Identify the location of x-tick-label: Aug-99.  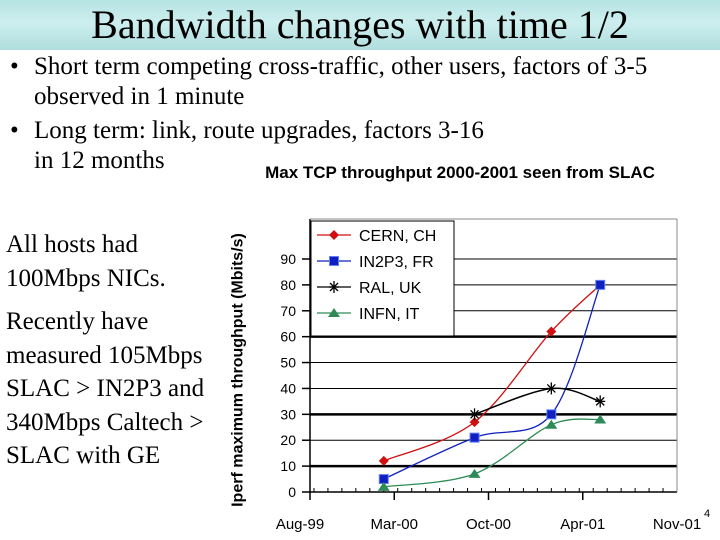
(300, 524).